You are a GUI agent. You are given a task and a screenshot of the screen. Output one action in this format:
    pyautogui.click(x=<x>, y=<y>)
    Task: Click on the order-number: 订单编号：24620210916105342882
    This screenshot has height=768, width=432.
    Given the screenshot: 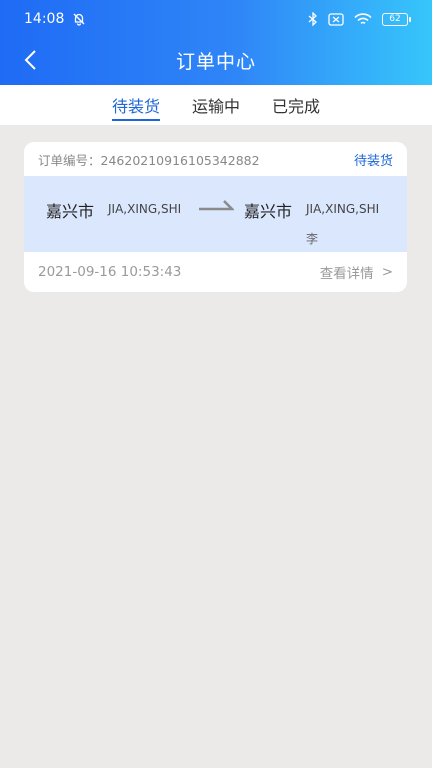 What is the action you would take?
    pyautogui.click(x=149, y=160)
    